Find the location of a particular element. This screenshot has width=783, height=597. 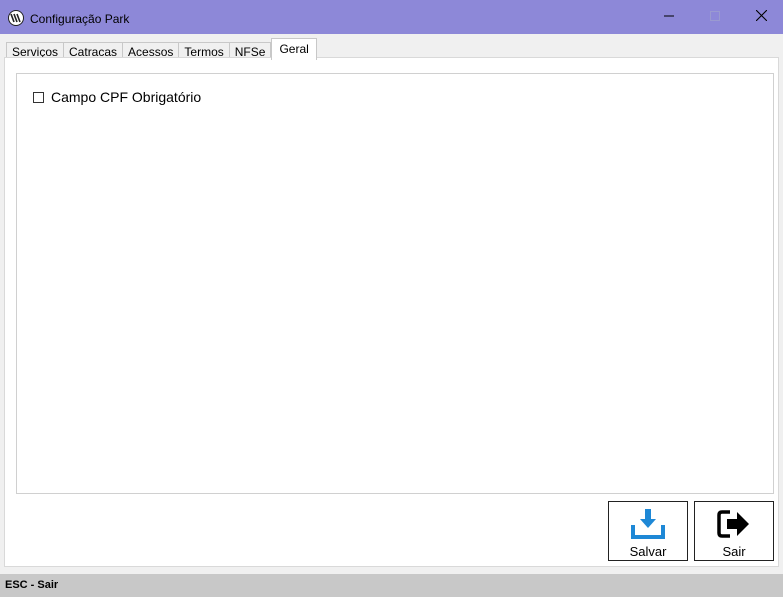

close-icon is located at coordinates (761, 16).